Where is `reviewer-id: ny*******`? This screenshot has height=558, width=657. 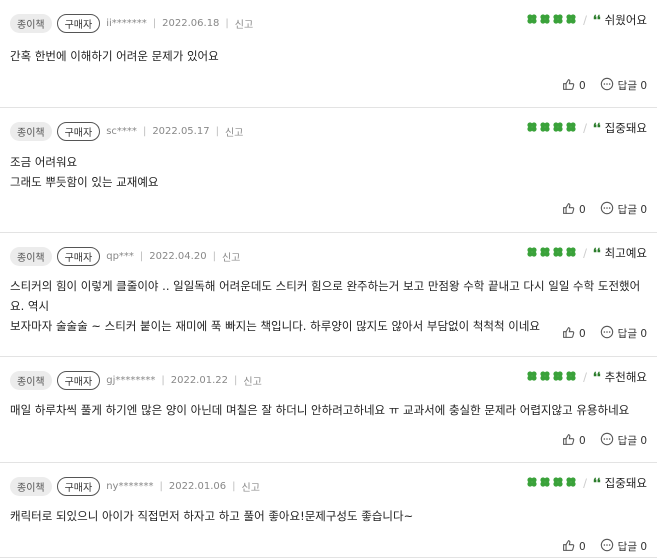 reviewer-id: ny******* is located at coordinates (130, 486).